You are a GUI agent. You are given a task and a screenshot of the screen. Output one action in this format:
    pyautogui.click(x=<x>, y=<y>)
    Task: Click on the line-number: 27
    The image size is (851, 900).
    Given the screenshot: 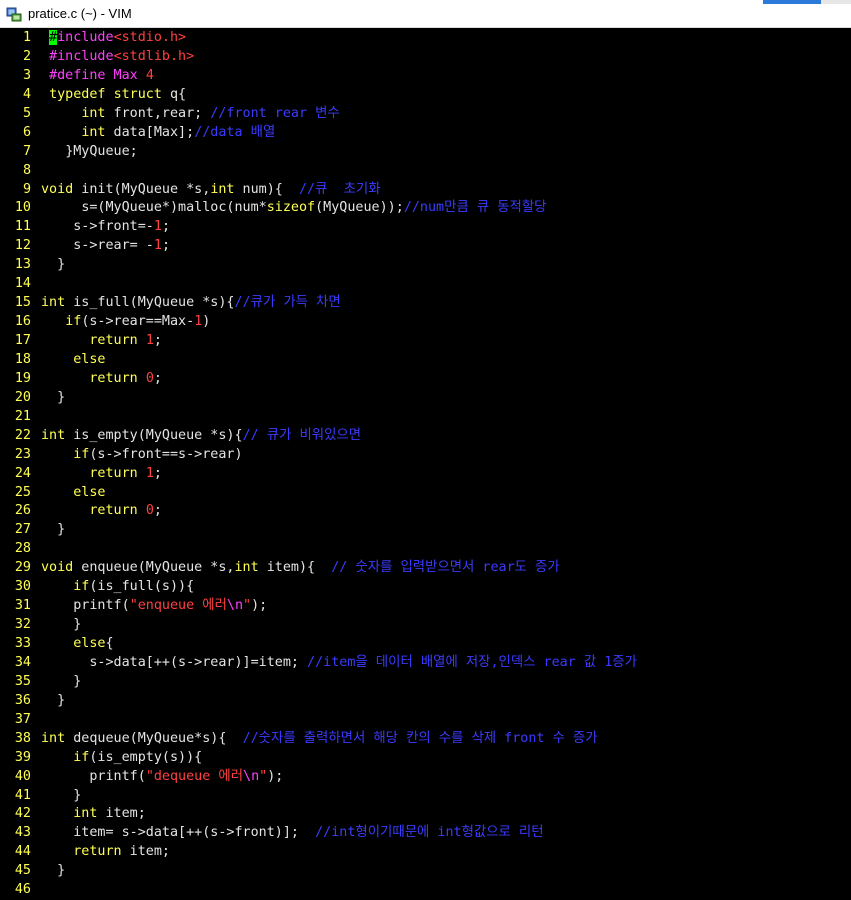 What is the action you would take?
    pyautogui.click(x=20, y=530)
    